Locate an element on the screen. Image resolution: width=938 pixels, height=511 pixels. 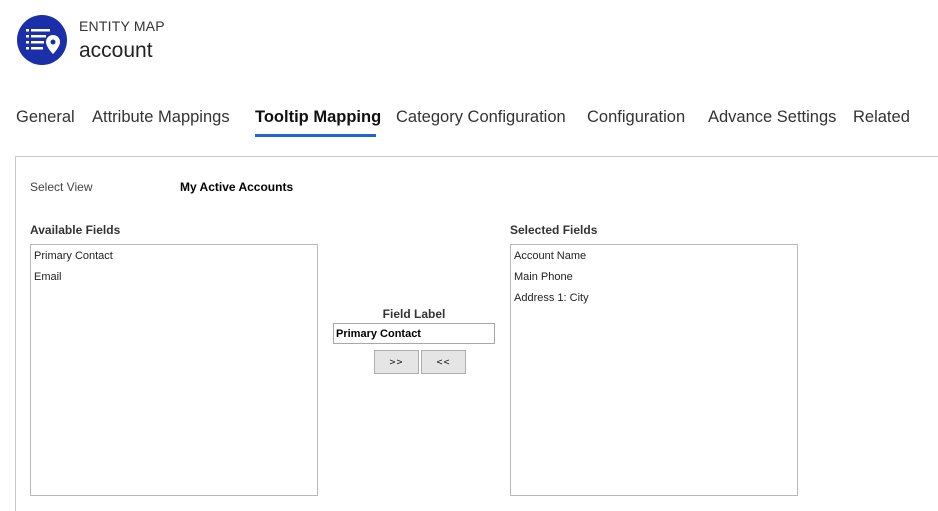
selected-fields-heading: Selected Fields is located at coordinates (554, 230).